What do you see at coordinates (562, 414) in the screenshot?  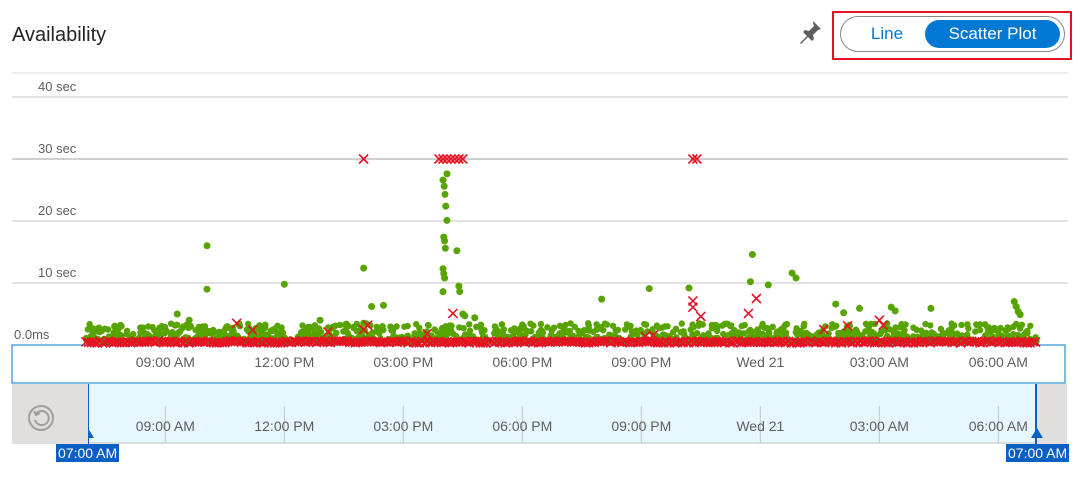 I see `range-selection` at bounding box center [562, 414].